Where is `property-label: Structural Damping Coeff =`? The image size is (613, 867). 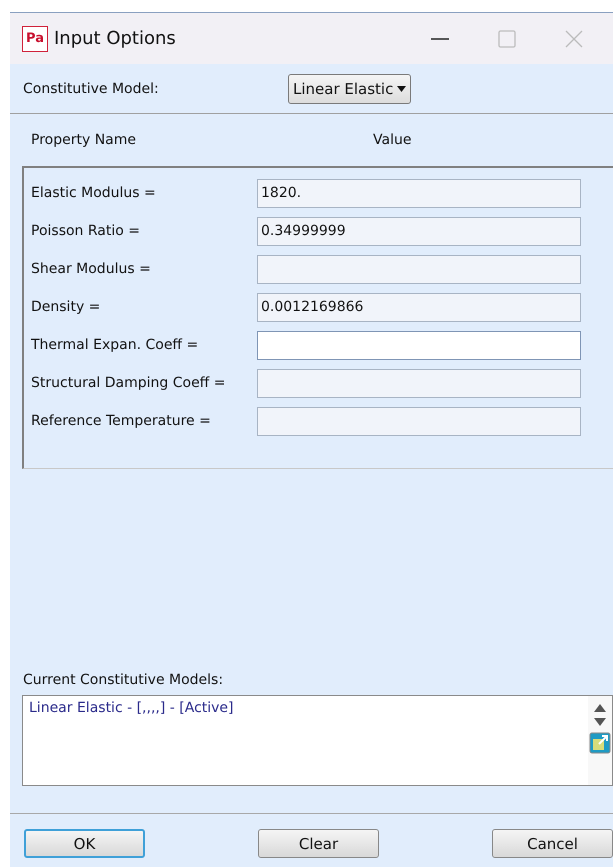
property-label: Structural Damping Coeff = is located at coordinates (129, 383).